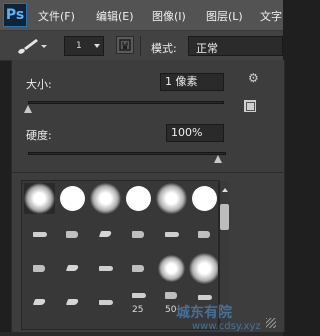 Image resolution: width=320 pixels, height=336 pixels. Describe the element at coordinates (56, 16) in the screenshot. I see `menu-file: 文件(F)` at that location.